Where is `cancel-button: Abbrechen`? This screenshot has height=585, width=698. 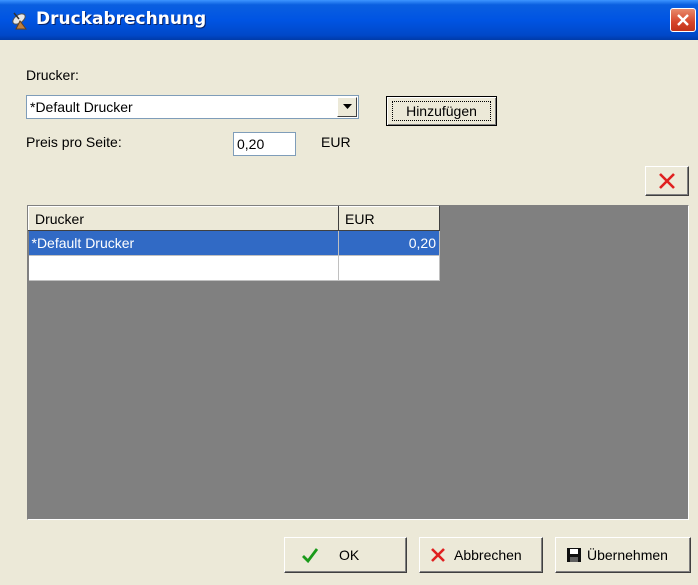
cancel-button: Abbrechen is located at coordinates (481, 555).